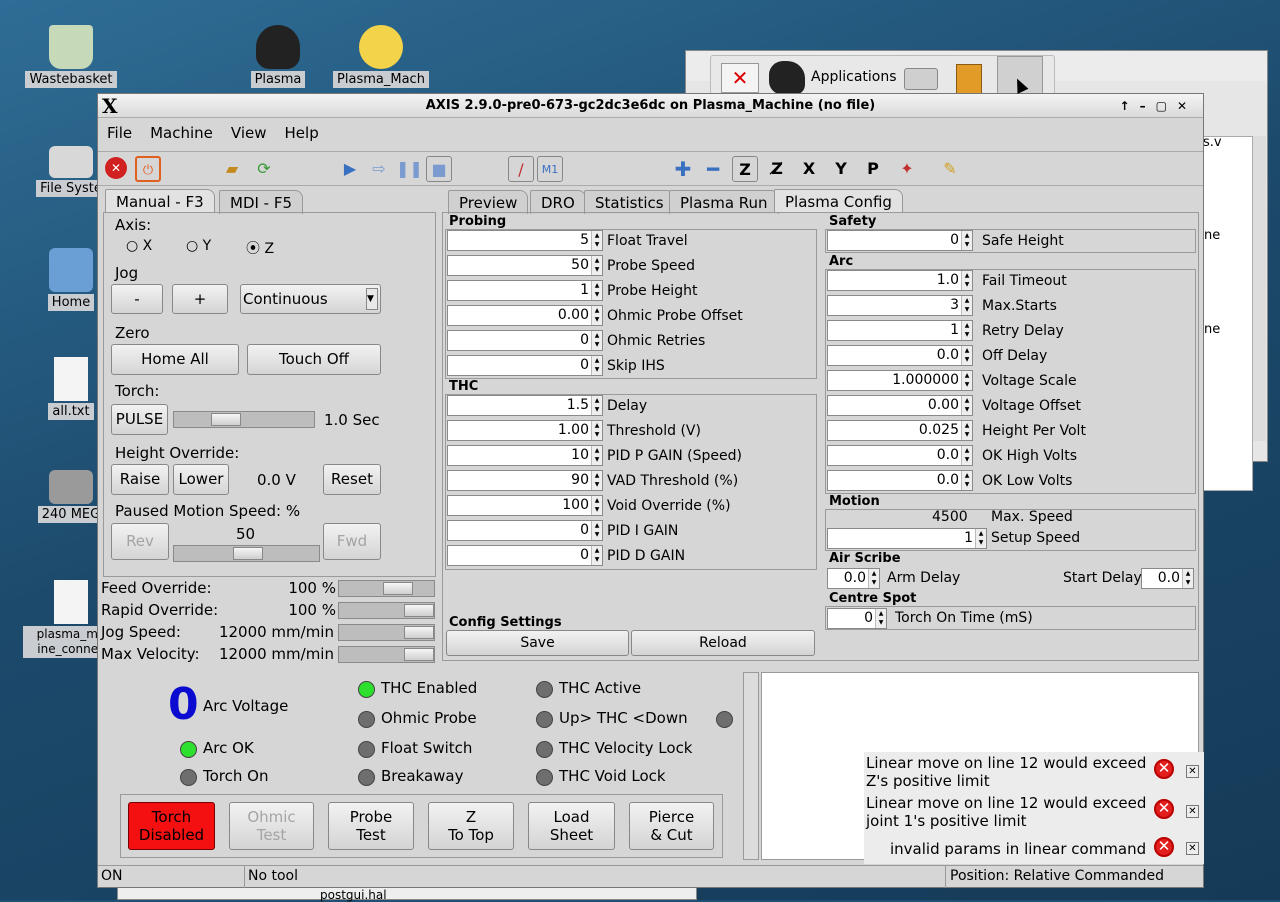 This screenshot has height=902, width=1280. What do you see at coordinates (1167, 578) in the screenshot?
I see `start-delay-spinbox: 0.0 ▲ ▼` at bounding box center [1167, 578].